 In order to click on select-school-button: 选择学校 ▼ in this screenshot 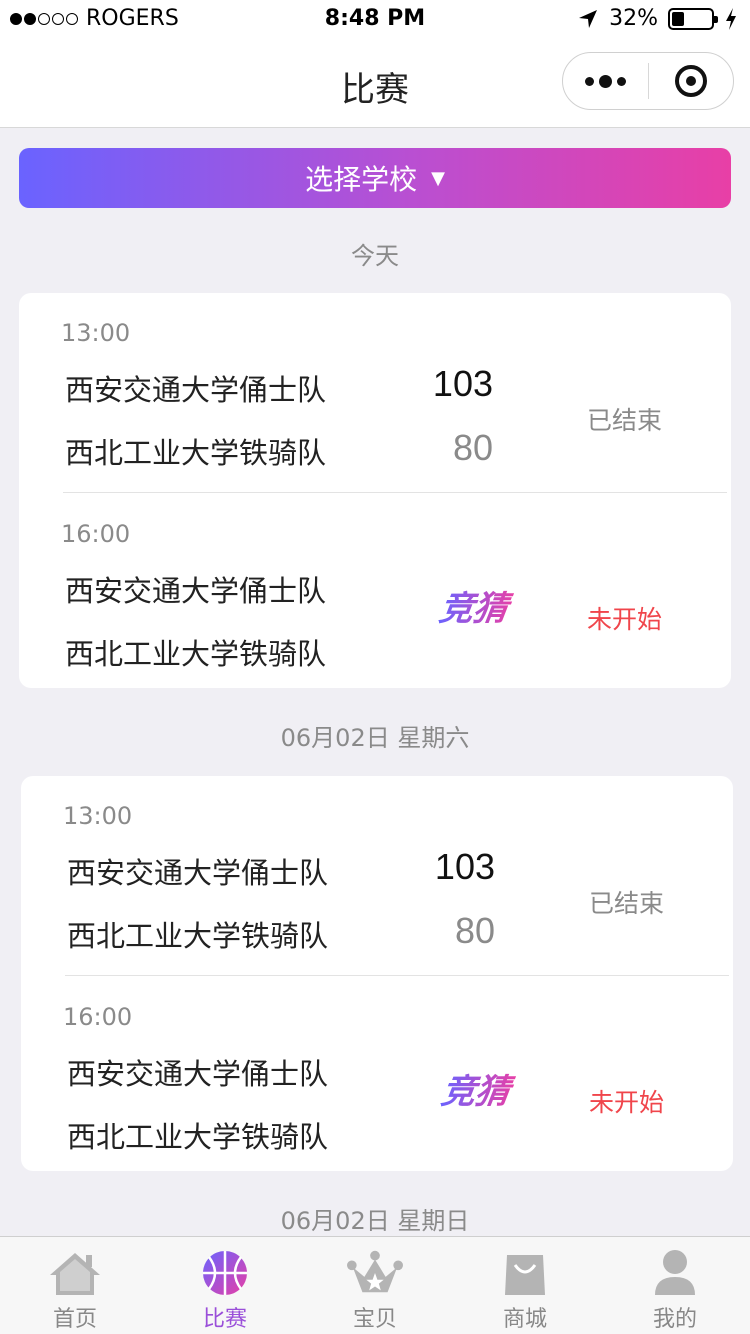, I will do `click(375, 178)`.